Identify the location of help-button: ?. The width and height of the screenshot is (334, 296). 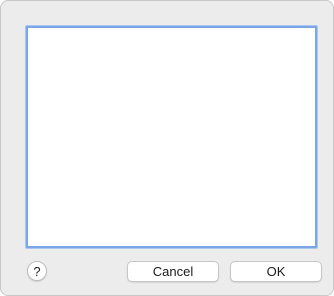
(37, 271).